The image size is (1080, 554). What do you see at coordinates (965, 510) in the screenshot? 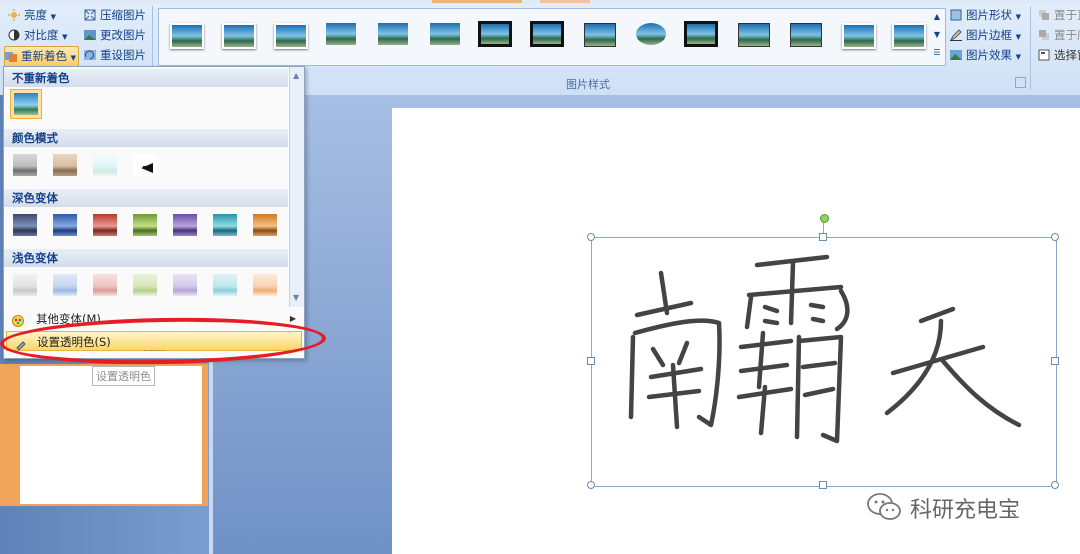
I see `watermark-text: 科研充电宝` at bounding box center [965, 510].